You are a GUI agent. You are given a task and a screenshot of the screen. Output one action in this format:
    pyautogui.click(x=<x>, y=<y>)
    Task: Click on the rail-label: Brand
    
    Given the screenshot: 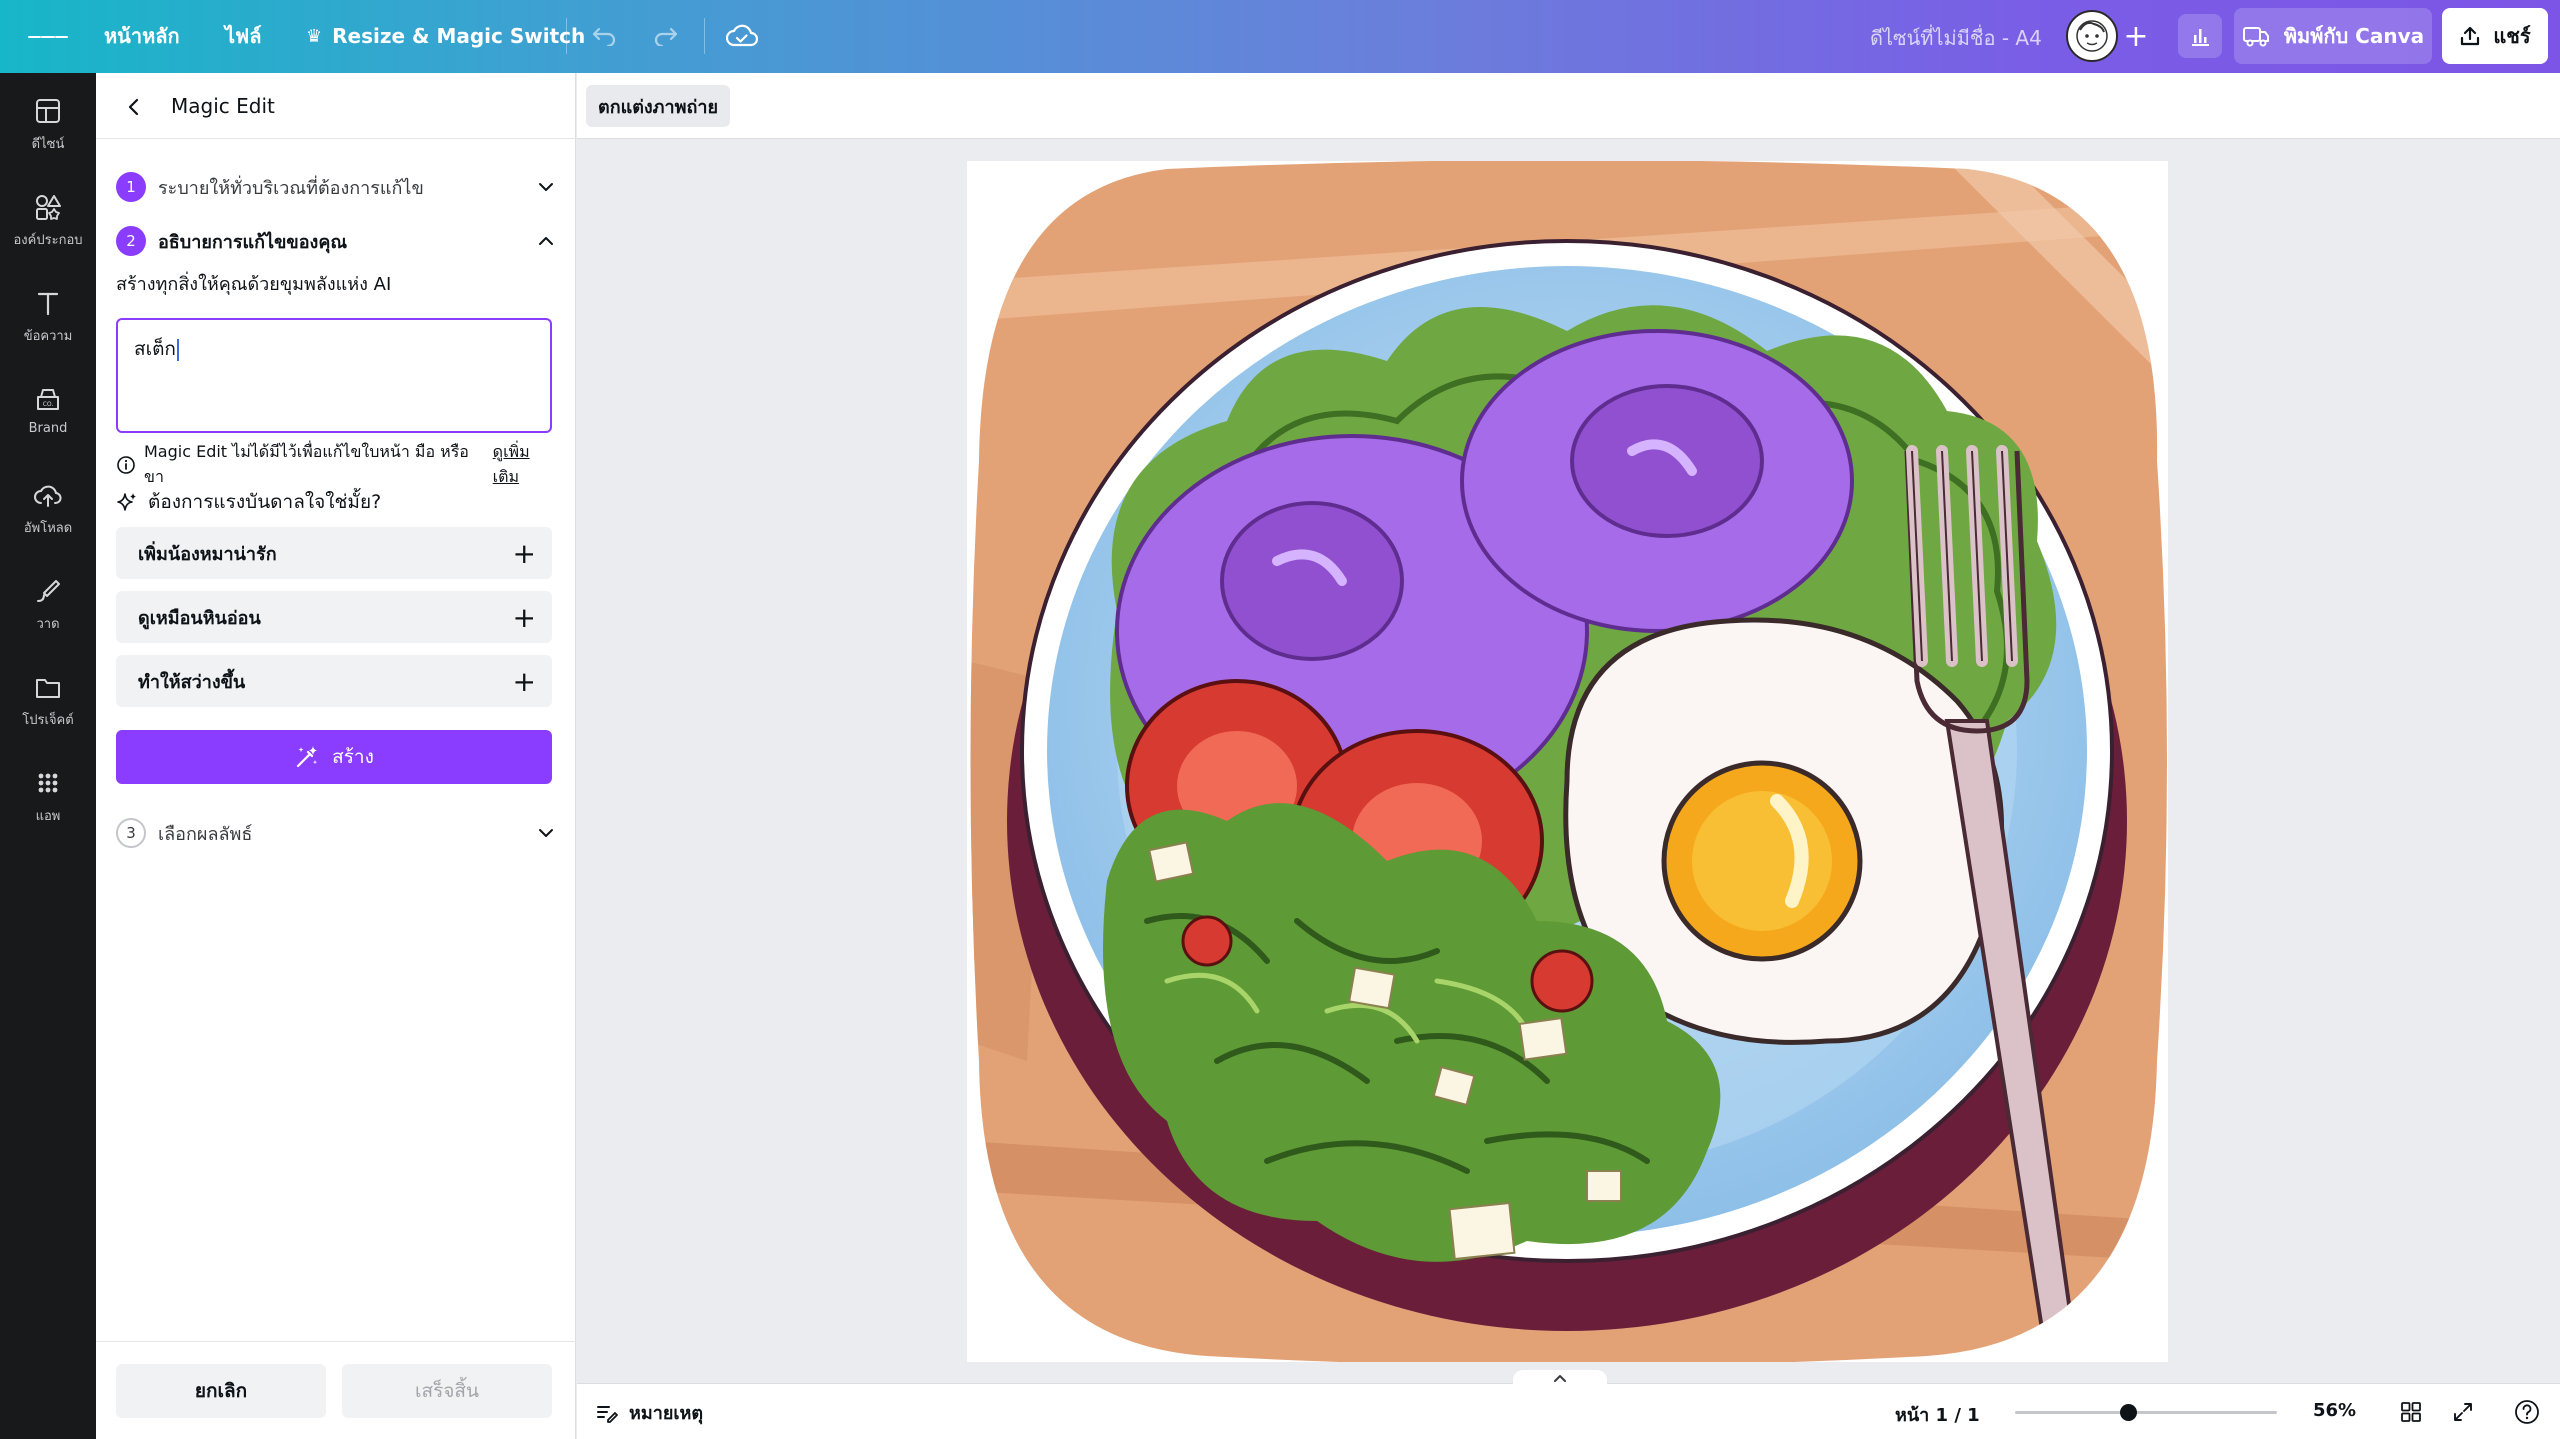 What is the action you would take?
    pyautogui.click(x=48, y=428)
    